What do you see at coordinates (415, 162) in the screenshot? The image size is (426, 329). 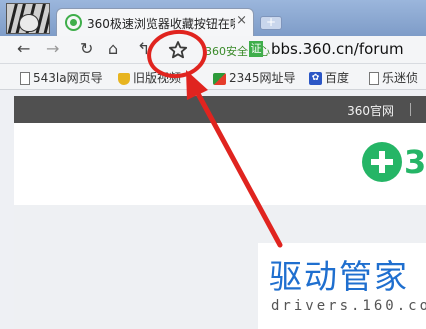 I see `logo-text: 3` at bounding box center [415, 162].